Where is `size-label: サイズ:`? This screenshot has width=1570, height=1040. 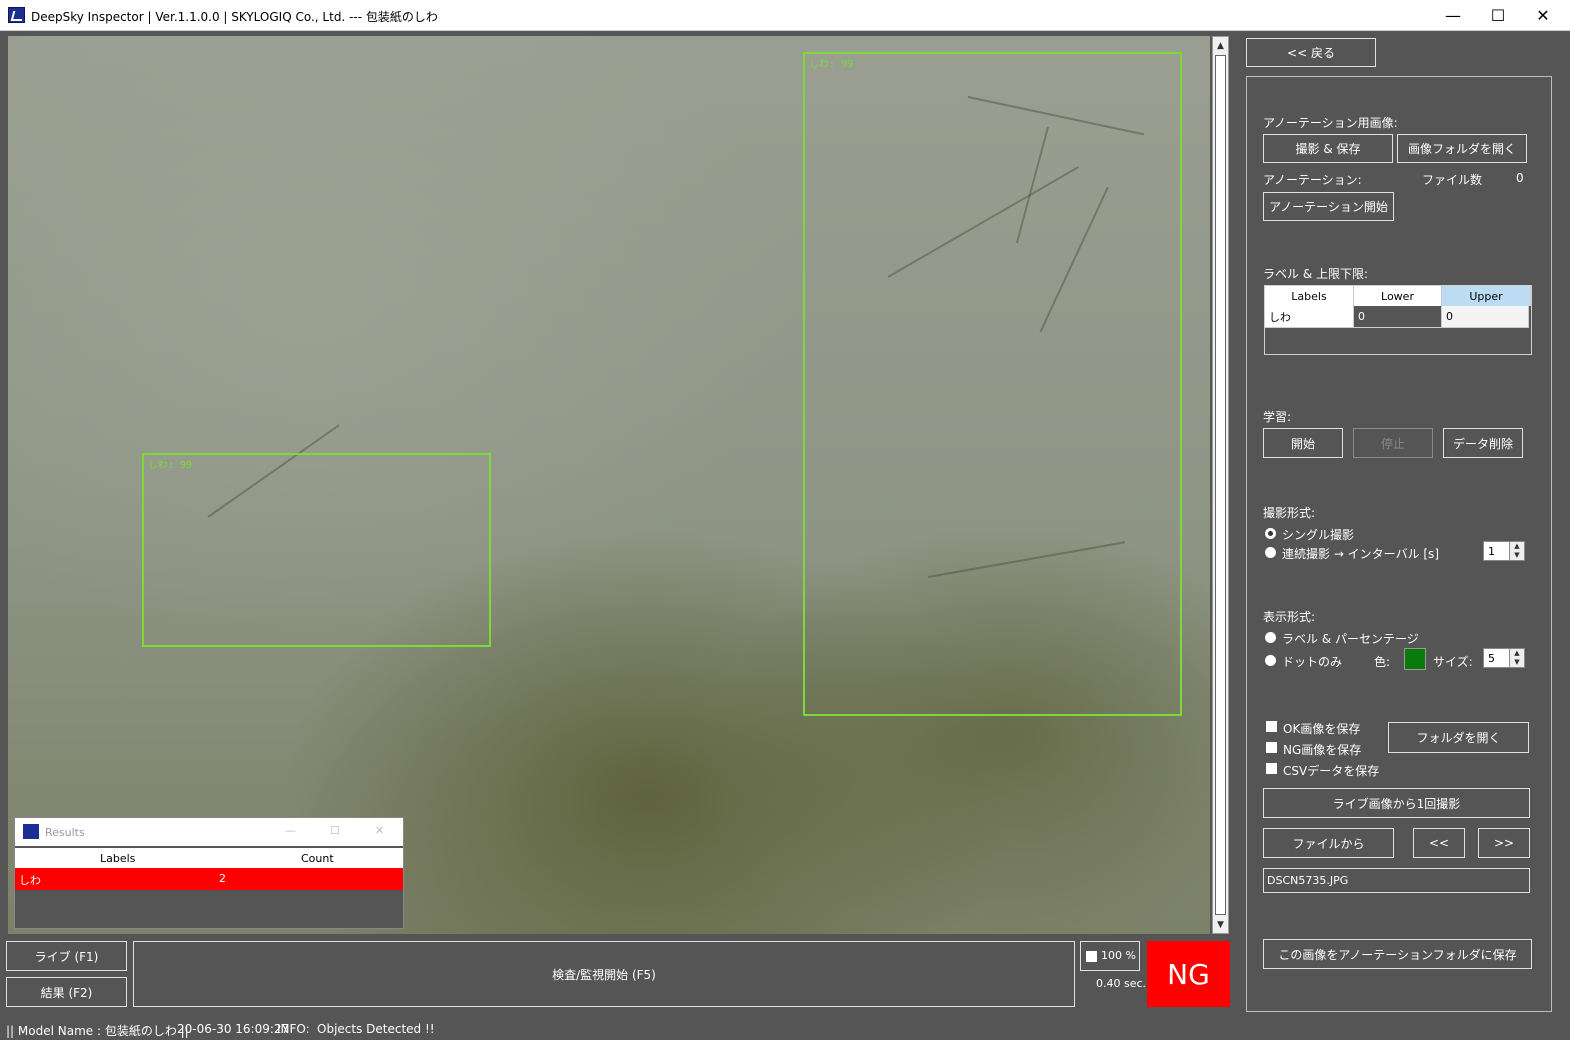
size-label: サイズ: is located at coordinates (1453, 662).